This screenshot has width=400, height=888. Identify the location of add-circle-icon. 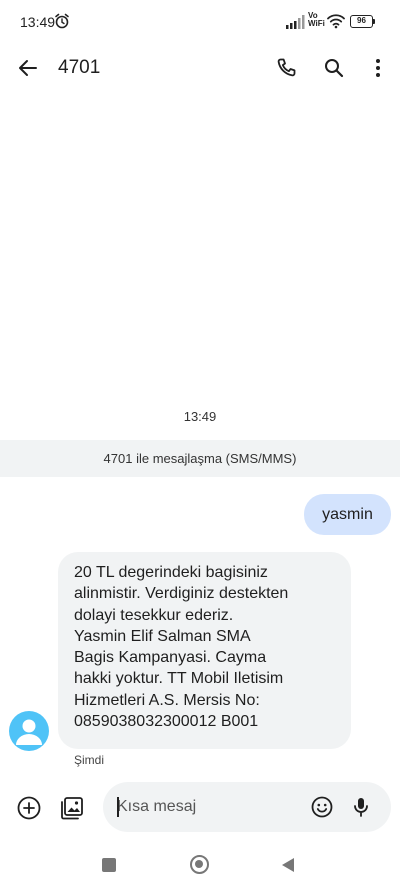
(29, 808).